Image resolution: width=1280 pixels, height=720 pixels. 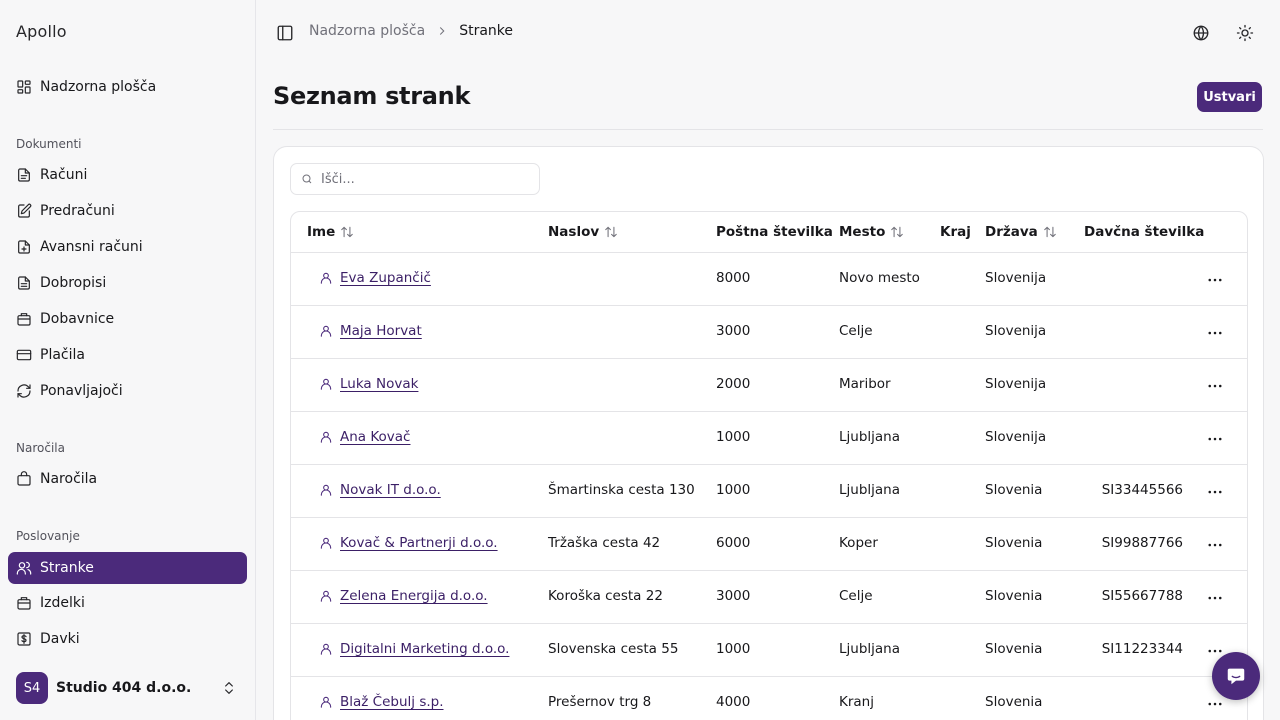 I want to click on cell-address: Koroška cesta 22, so click(x=605, y=596).